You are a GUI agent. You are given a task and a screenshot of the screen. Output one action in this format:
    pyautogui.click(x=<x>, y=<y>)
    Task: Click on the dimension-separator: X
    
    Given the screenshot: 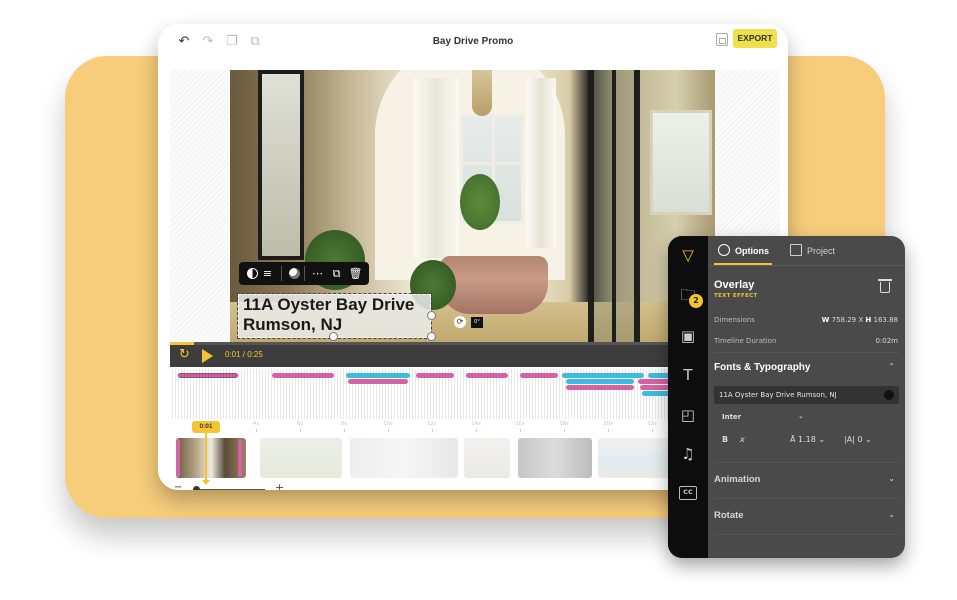 What is the action you would take?
    pyautogui.click(x=861, y=320)
    